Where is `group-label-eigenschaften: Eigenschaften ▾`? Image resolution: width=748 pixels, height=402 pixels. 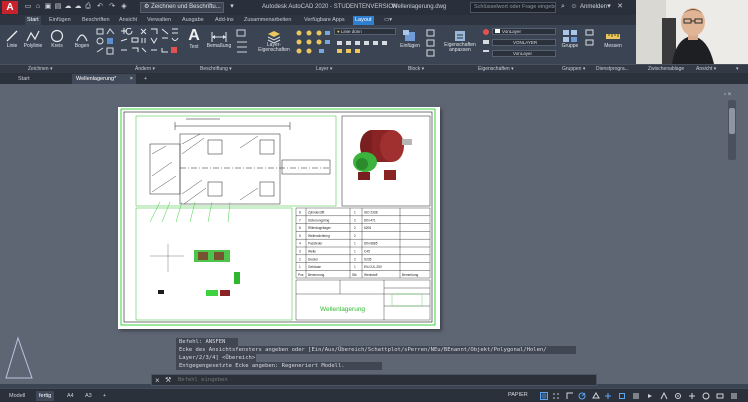 group-label-eigenschaften: Eigenschaften ▾ is located at coordinates (496, 69).